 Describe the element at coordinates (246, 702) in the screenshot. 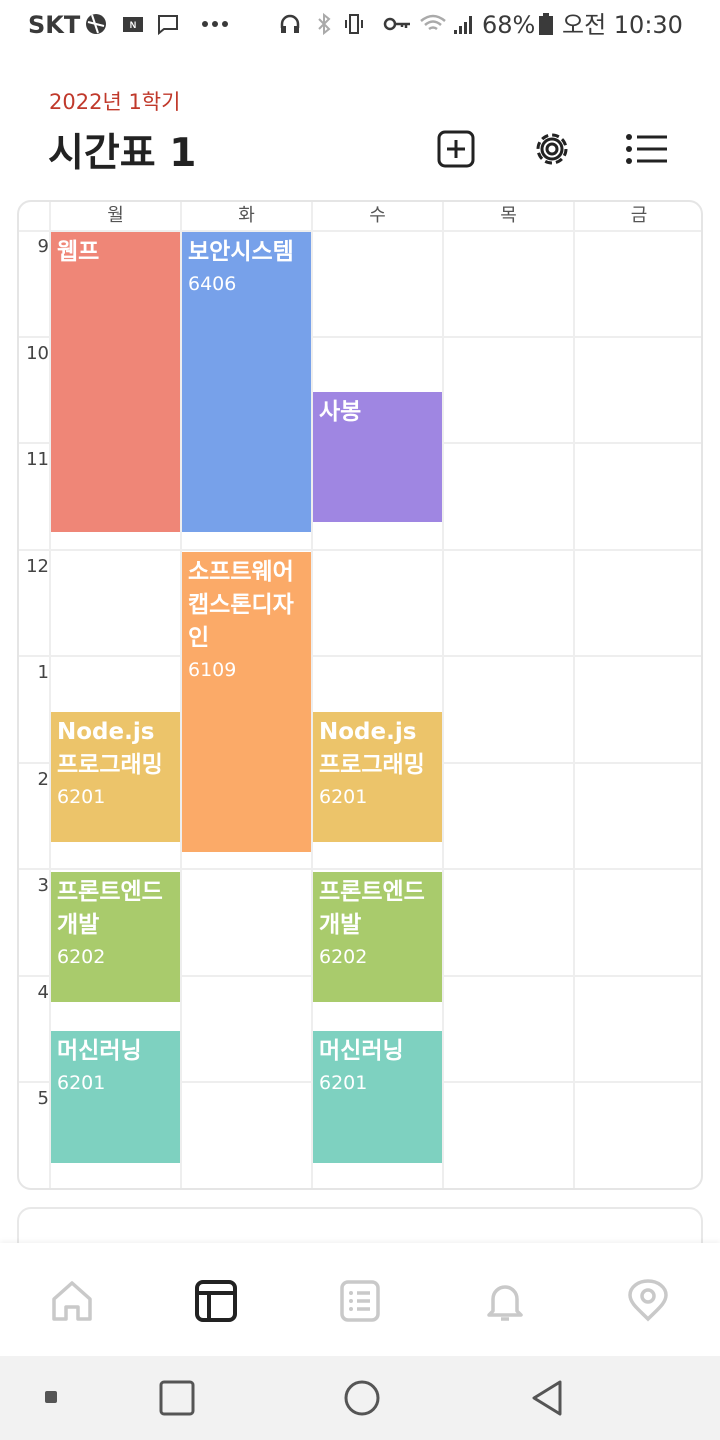

I see `course-block: 소프트웨어캡스톤디자인 6109` at that location.